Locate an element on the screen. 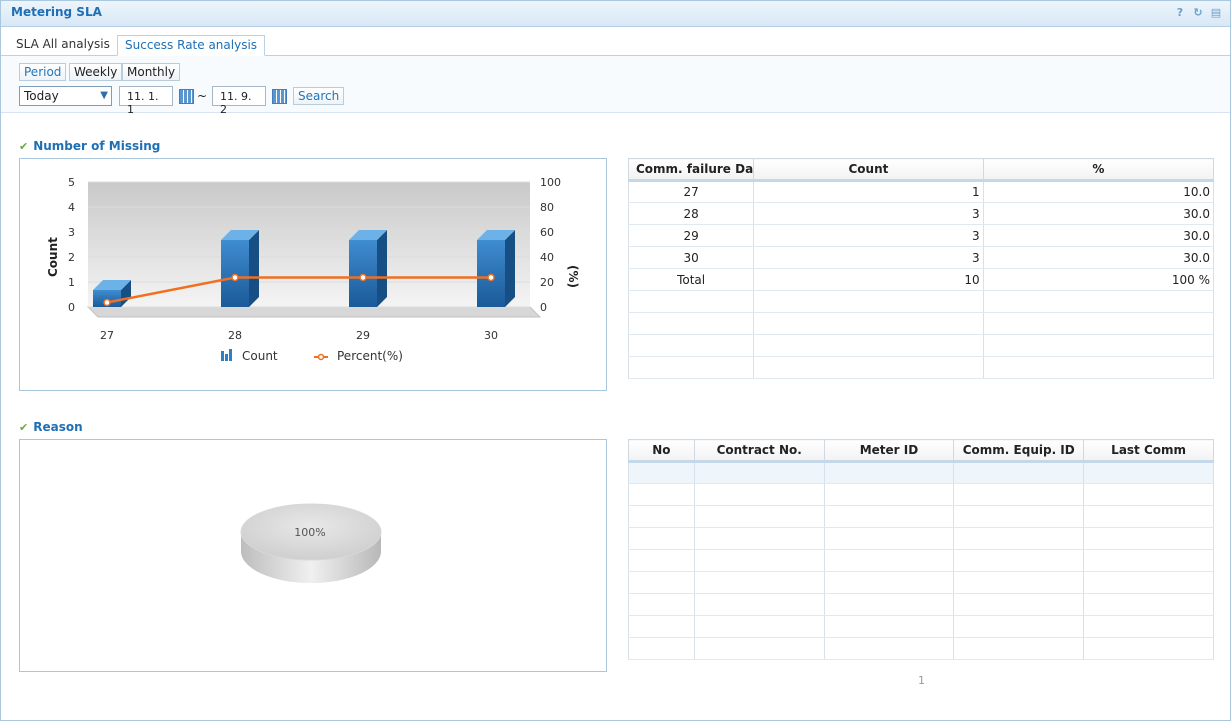 The image size is (1231, 721). table-cell: 10 is located at coordinates (868, 279).